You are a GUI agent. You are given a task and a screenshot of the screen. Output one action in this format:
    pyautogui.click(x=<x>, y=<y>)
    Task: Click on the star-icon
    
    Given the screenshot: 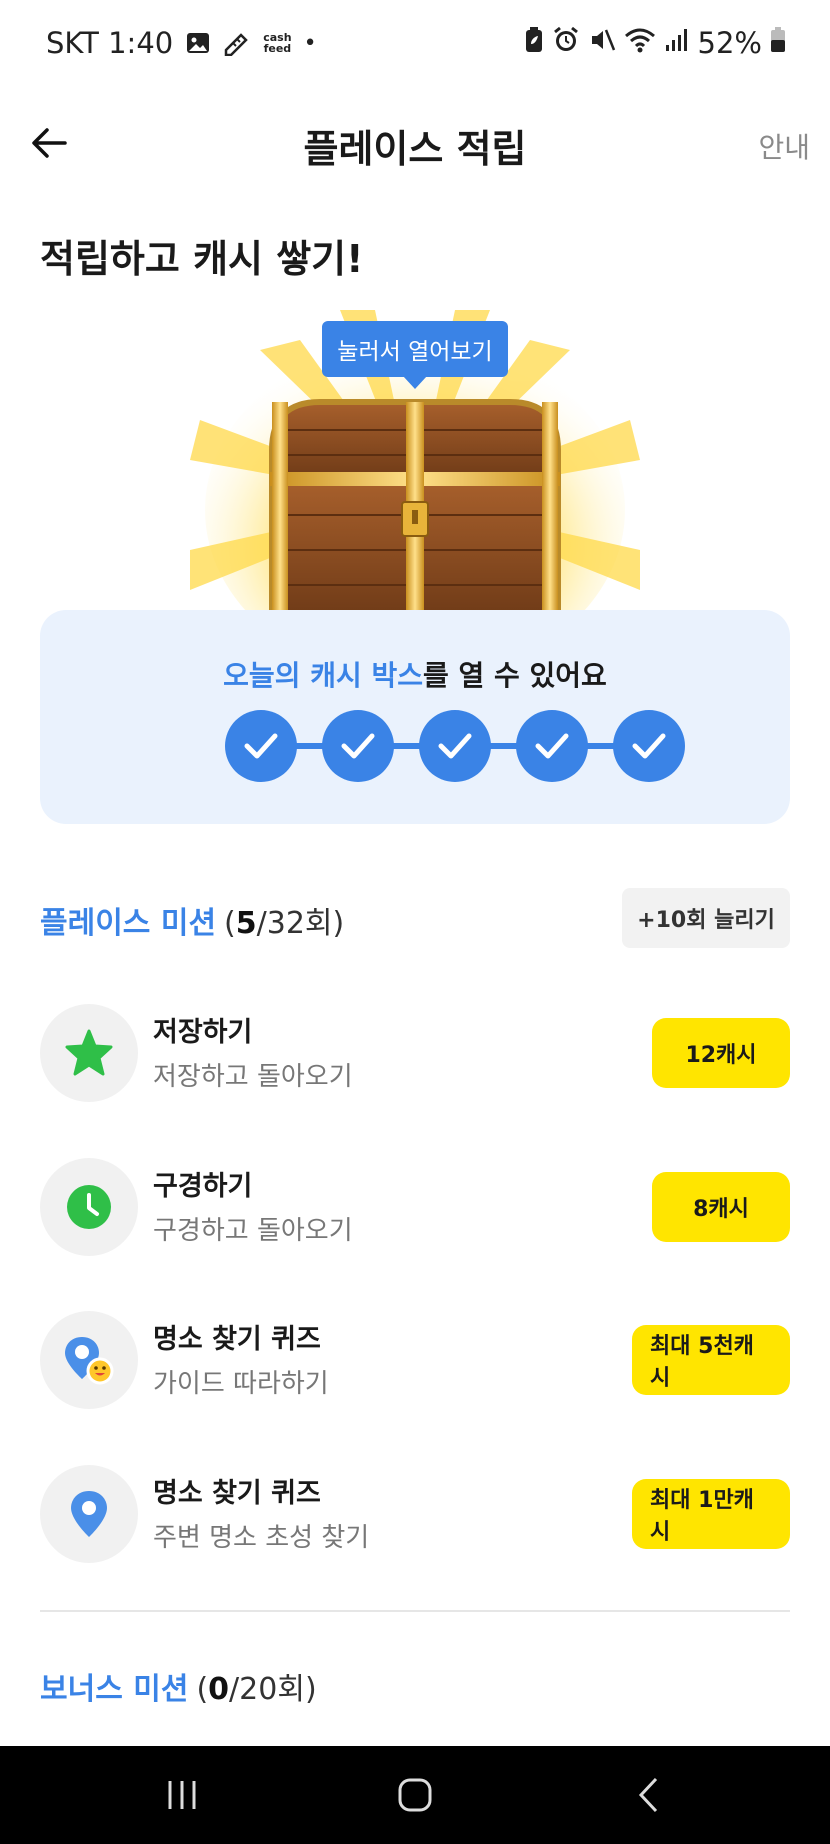 What is the action you would take?
    pyautogui.click(x=89, y=1052)
    